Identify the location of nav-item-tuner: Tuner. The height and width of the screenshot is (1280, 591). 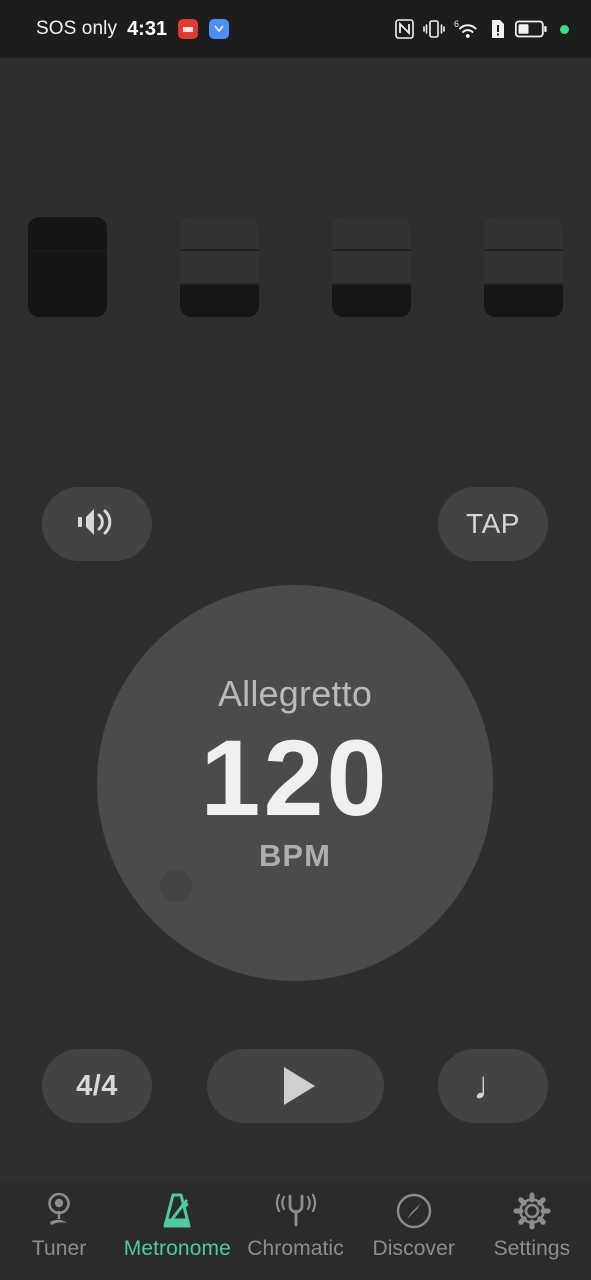
(59, 1225).